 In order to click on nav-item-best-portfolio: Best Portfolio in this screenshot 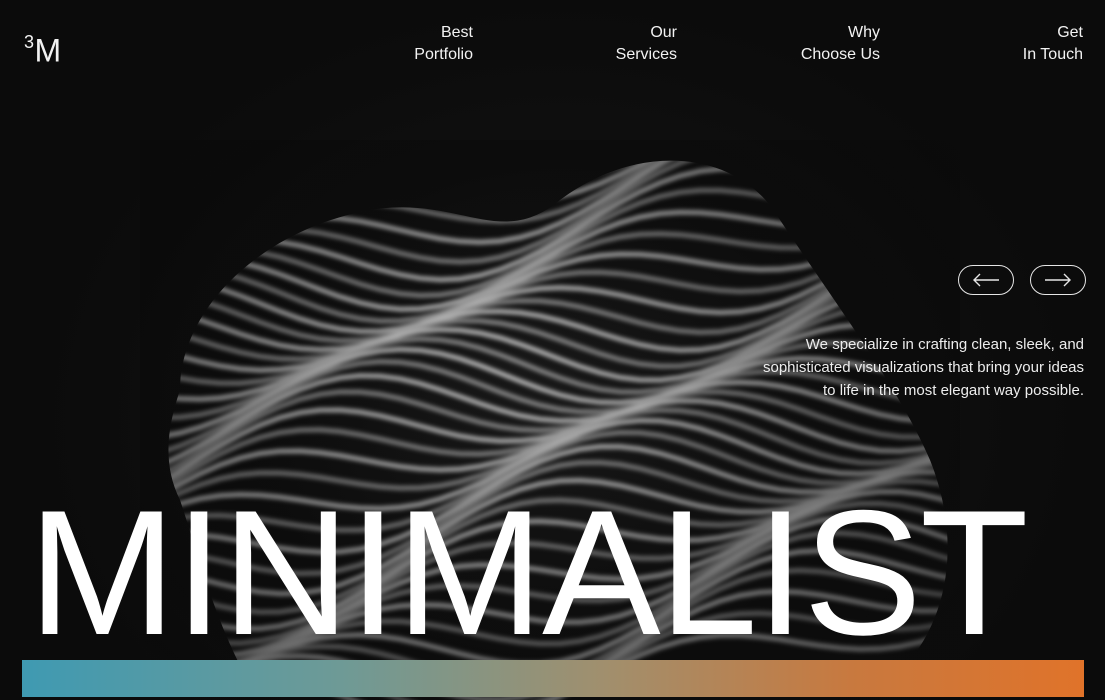, I will do `click(443, 44)`.